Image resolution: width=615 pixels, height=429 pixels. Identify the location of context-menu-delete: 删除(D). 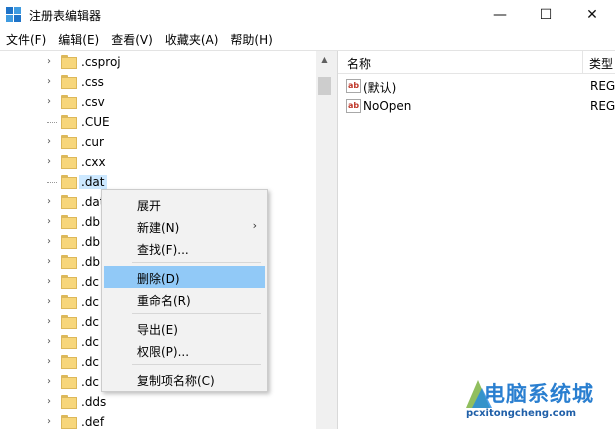
(184, 277).